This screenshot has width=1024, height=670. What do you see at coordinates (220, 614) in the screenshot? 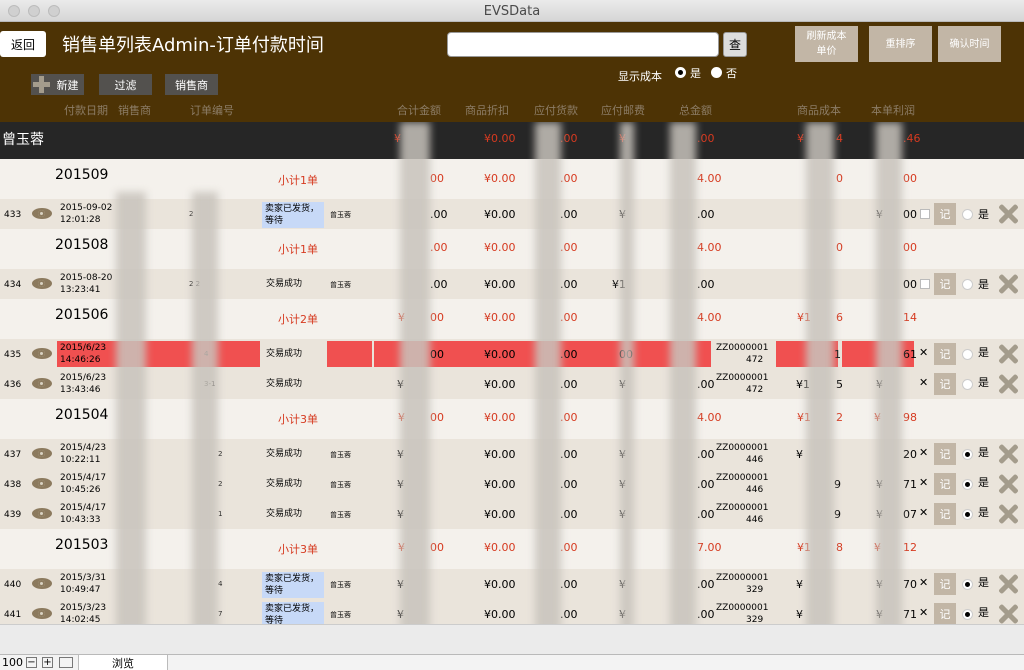
I see `row-order-no: 7` at bounding box center [220, 614].